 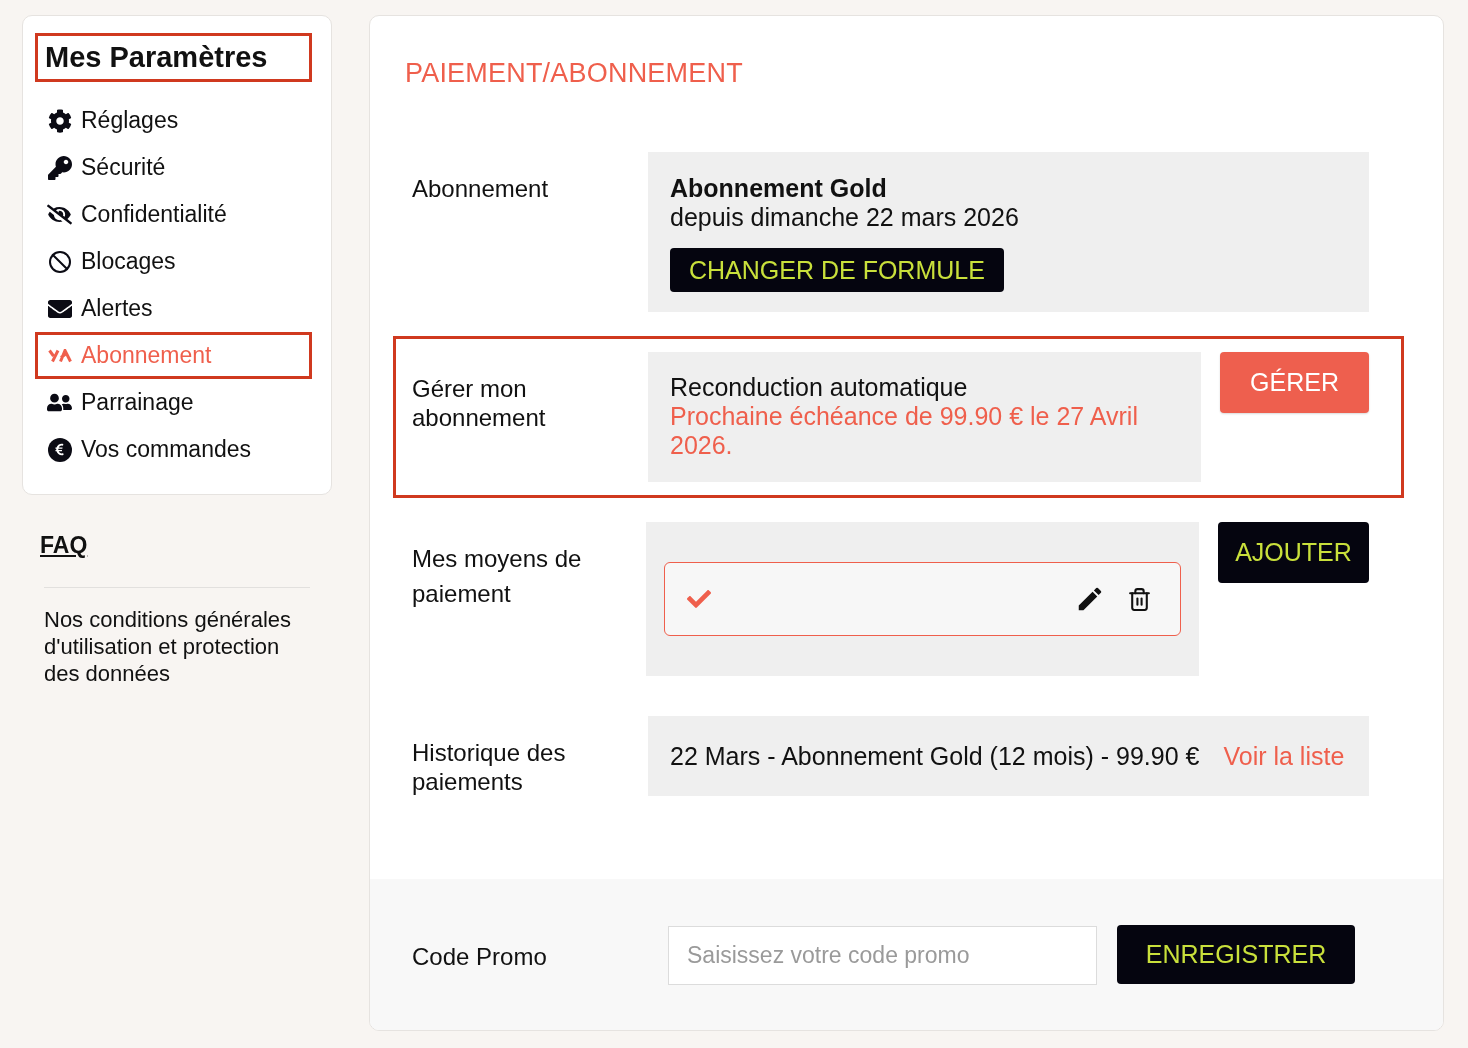 What do you see at coordinates (904, 431) in the screenshot?
I see `renewal-note: Prochaine échéance de 99.90 € le 27 Avril 2026.` at bounding box center [904, 431].